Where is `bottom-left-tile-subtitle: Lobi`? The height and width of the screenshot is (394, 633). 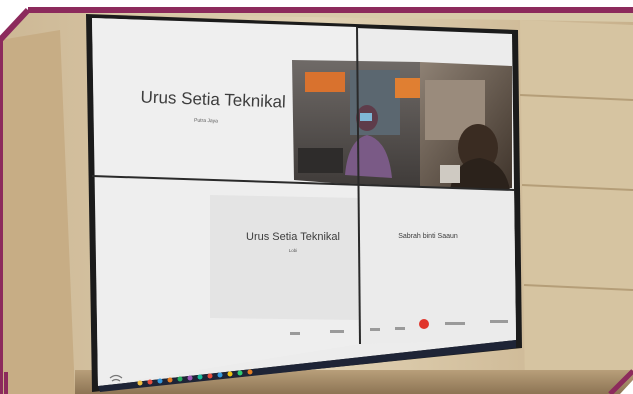 bottom-left-tile-subtitle: Lobi is located at coordinates (293, 250).